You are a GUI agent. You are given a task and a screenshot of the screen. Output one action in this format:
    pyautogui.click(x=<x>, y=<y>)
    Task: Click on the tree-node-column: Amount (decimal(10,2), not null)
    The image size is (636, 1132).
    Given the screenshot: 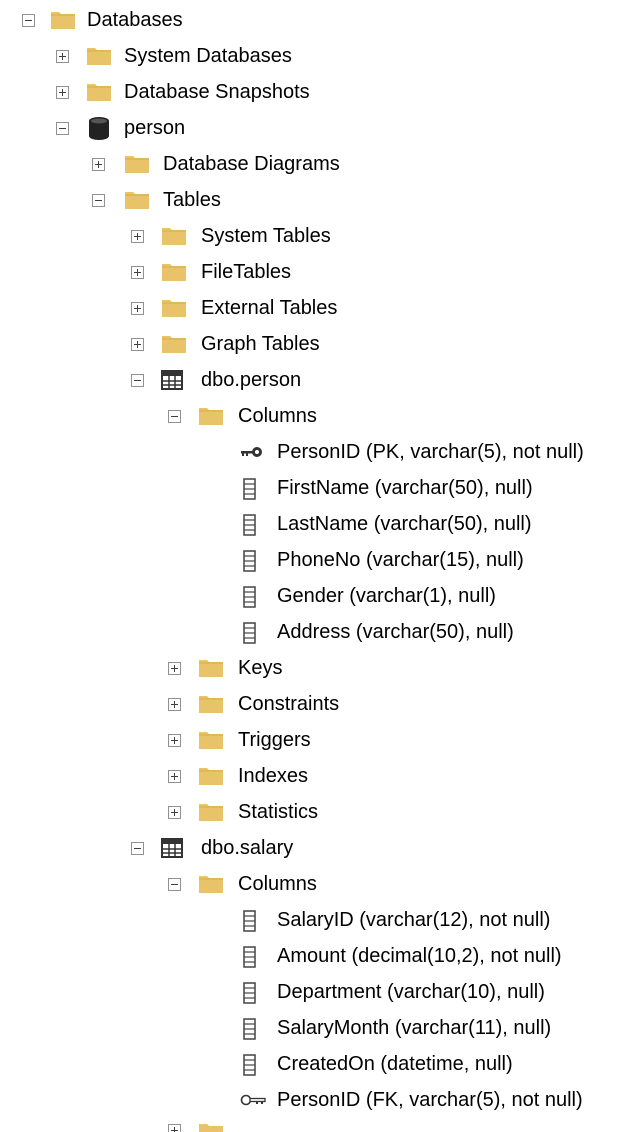 What is the action you would take?
    pyautogui.click(x=318, y=956)
    